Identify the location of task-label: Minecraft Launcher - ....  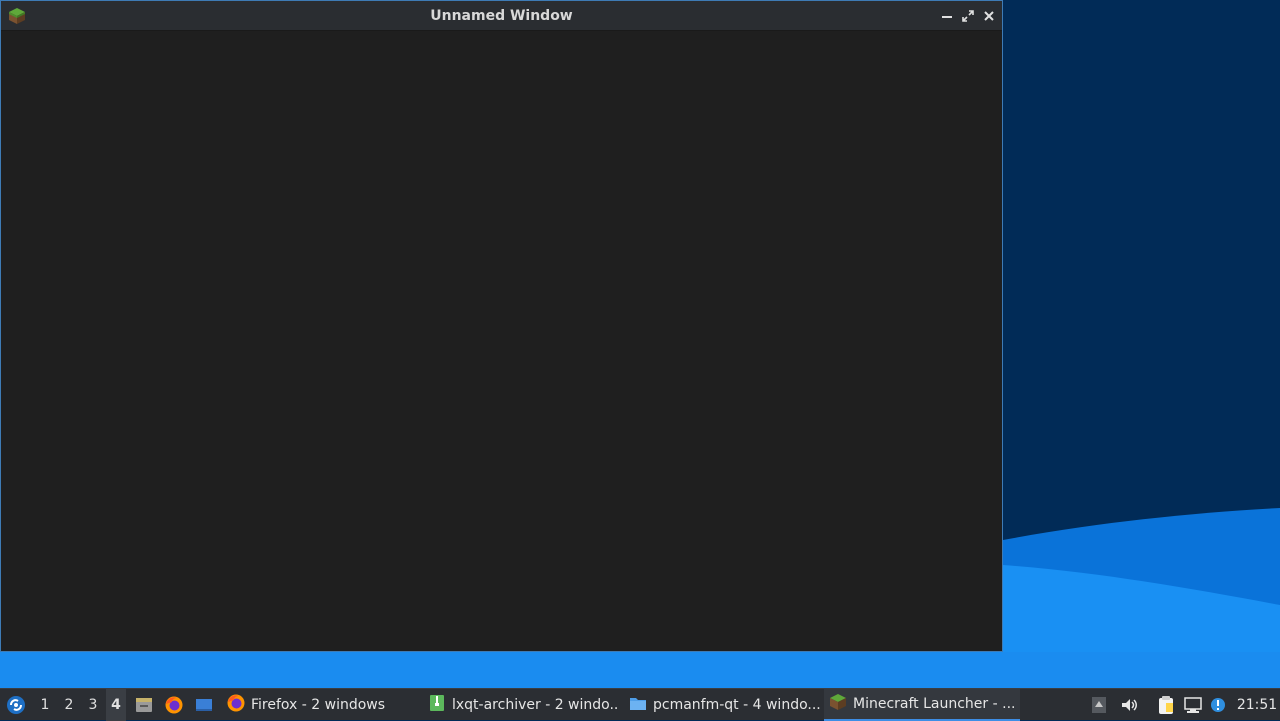
(934, 704).